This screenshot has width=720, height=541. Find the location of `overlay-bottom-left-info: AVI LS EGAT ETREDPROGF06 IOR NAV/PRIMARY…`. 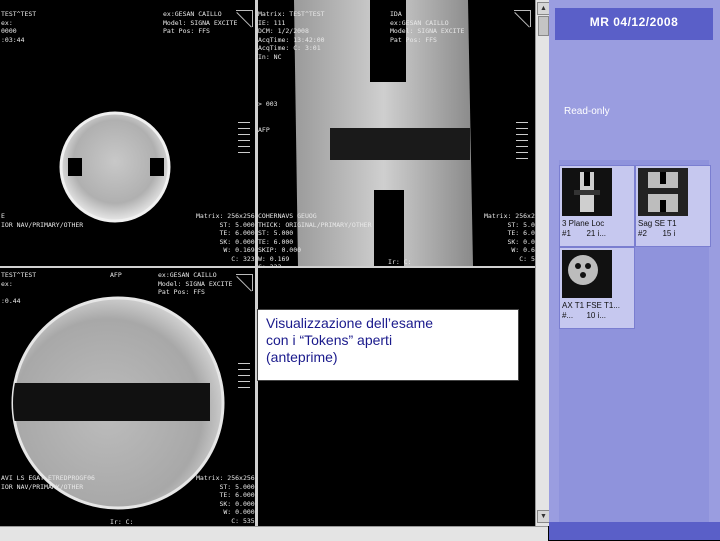

overlay-bottom-left-info: AVI LS EGAT ETREDPROGF06 IOR NAV/PRIMARY… is located at coordinates (48, 482).